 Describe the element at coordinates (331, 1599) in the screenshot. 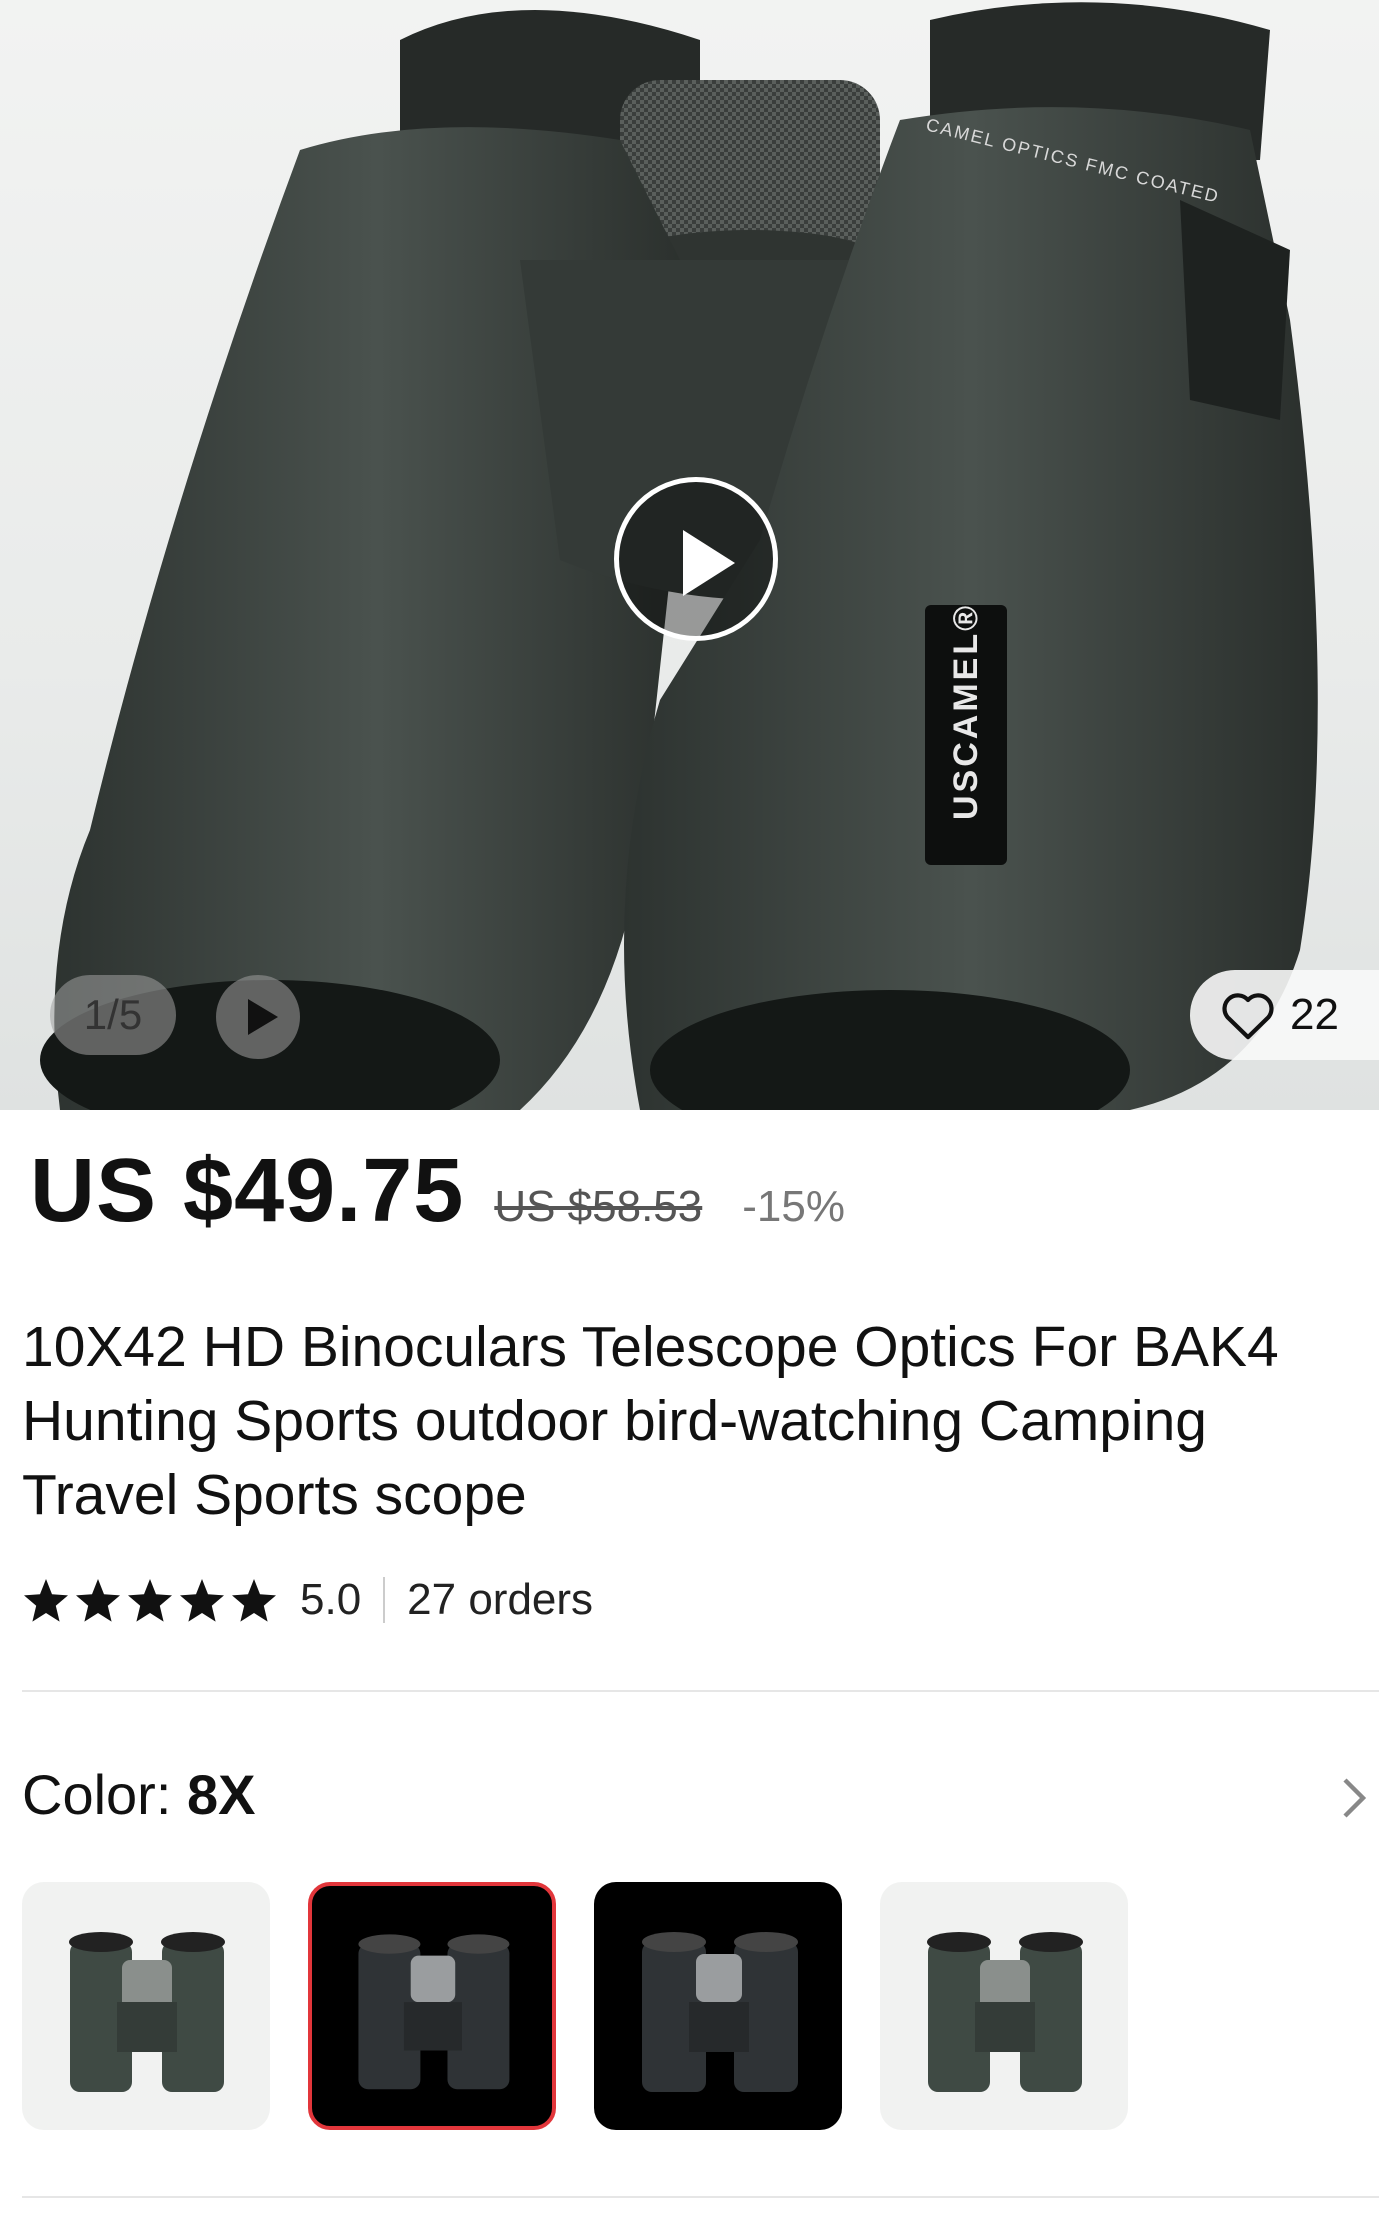

I see `rating-value: 5.0` at that location.